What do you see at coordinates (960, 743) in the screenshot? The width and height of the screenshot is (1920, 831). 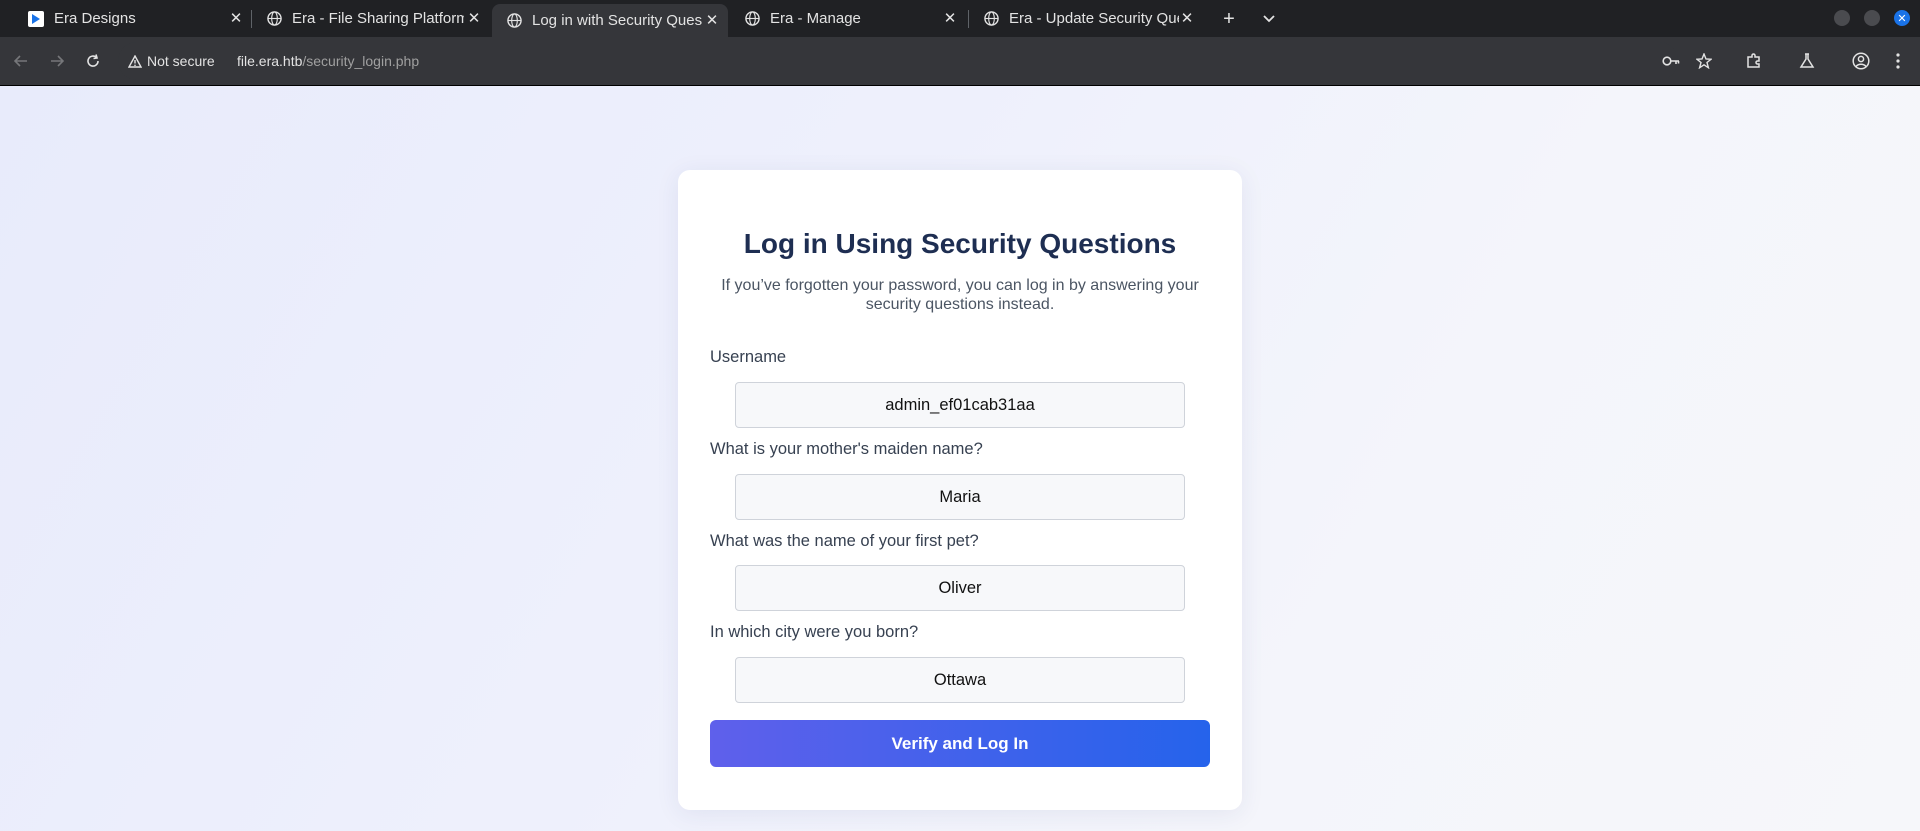 I see `verify-and-login-button: Verify and Log In` at bounding box center [960, 743].